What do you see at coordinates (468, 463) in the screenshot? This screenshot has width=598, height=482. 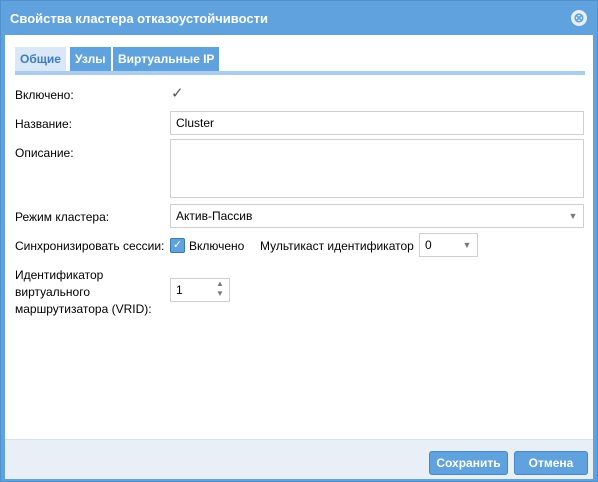 I see `save-button: Сохранить` at bounding box center [468, 463].